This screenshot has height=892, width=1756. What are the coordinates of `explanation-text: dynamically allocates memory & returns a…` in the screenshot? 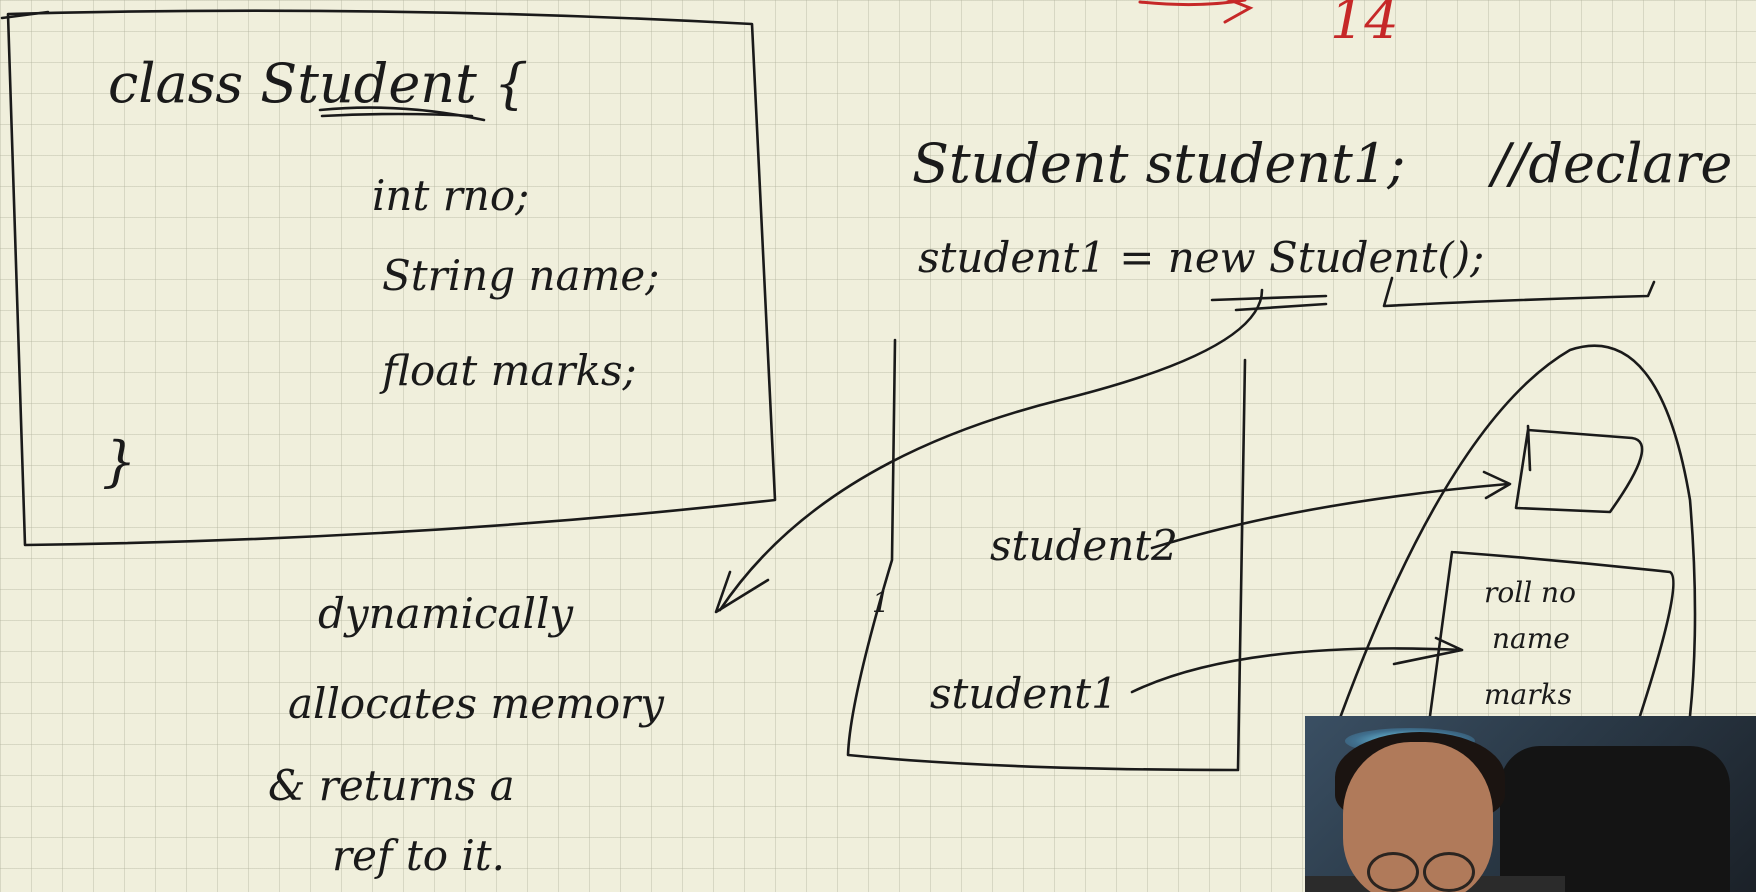 It's located at (466, 734).